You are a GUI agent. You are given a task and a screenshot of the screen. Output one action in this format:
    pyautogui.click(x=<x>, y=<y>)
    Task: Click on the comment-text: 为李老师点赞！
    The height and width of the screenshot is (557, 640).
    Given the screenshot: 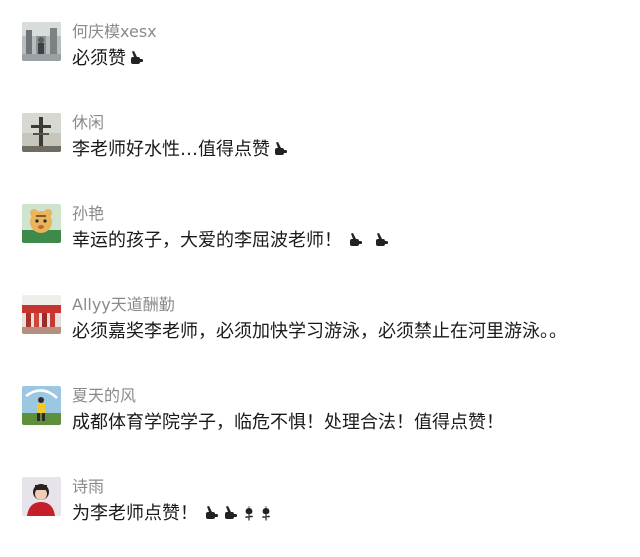 What is the action you would take?
    pyautogui.click(x=172, y=514)
    